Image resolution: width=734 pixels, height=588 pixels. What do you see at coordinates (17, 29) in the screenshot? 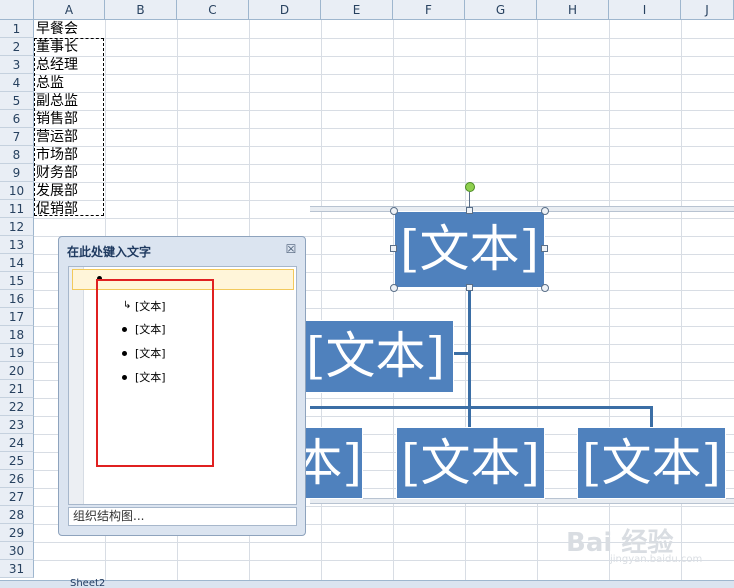
I see `row-header: 1` at bounding box center [17, 29].